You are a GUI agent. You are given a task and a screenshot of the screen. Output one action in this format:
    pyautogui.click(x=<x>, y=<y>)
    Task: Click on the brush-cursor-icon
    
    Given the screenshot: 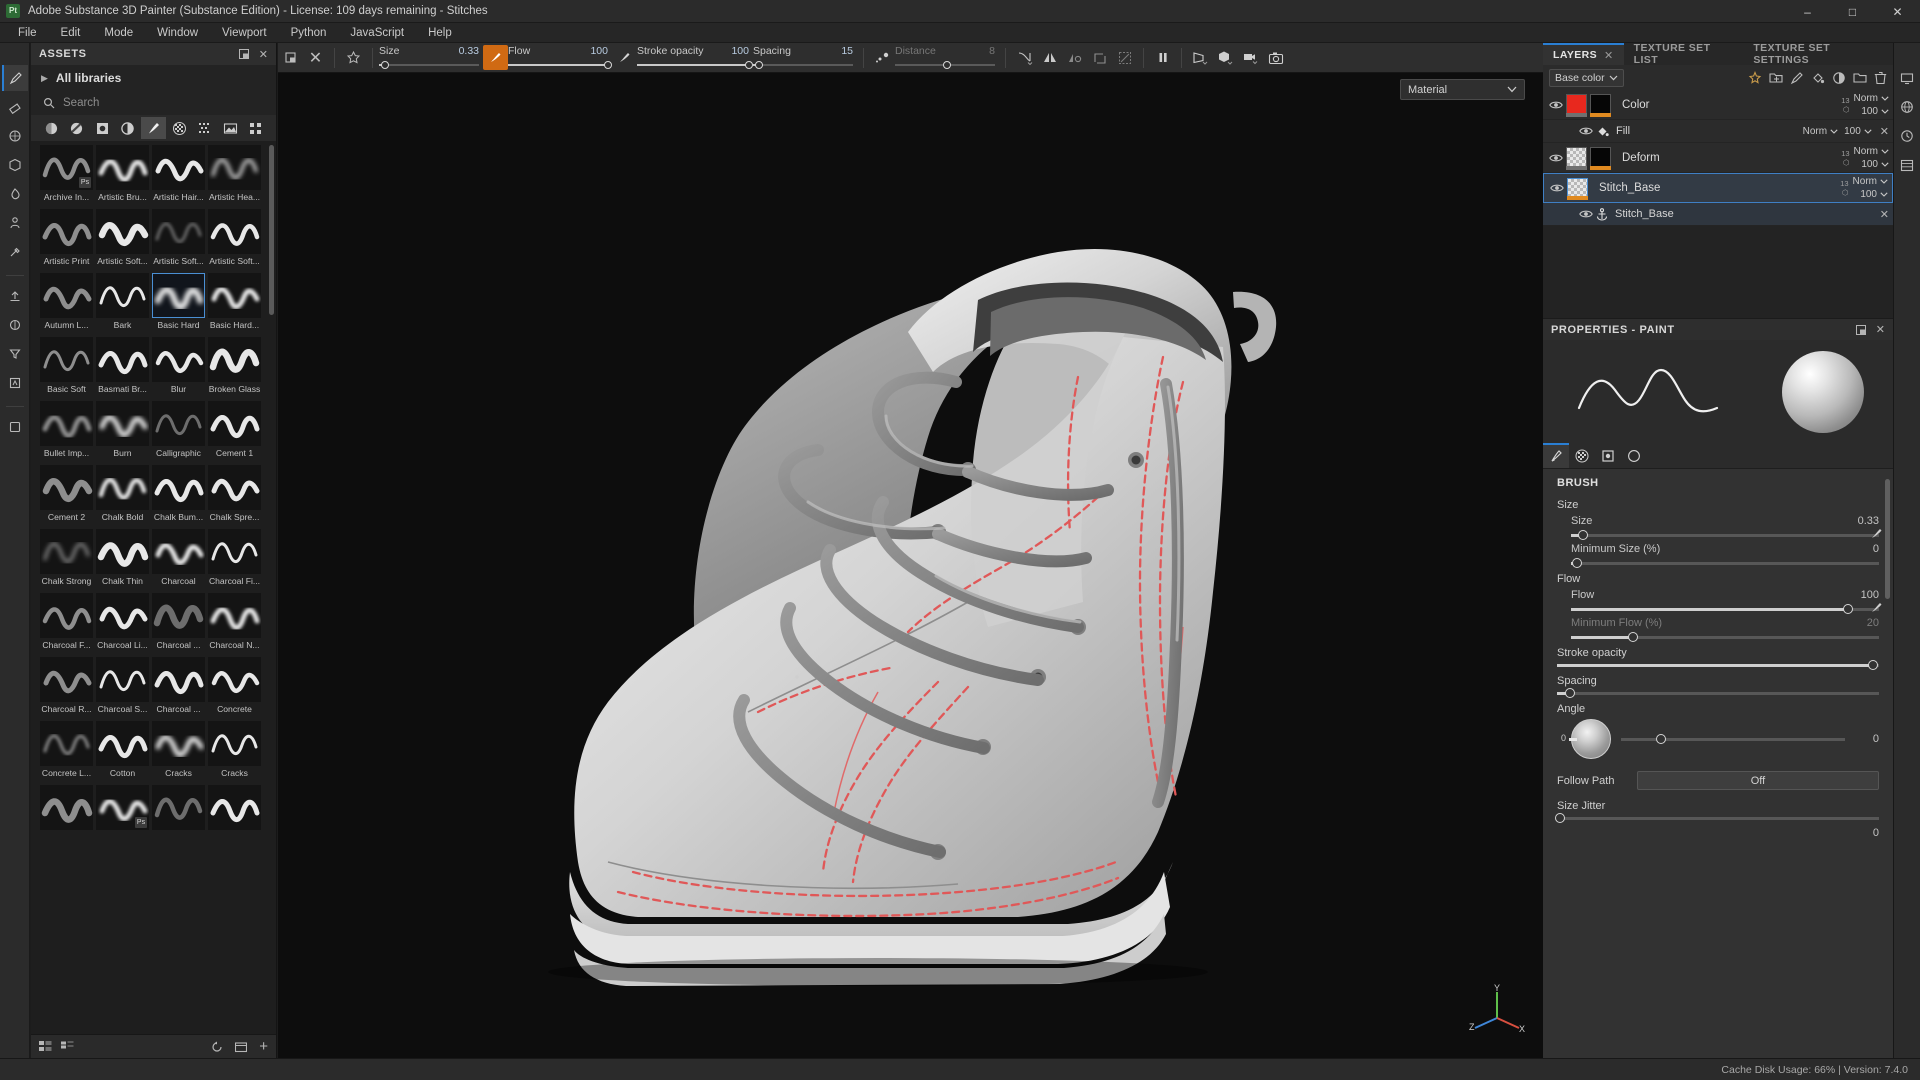 What is the action you would take?
    pyautogui.click(x=353, y=57)
    